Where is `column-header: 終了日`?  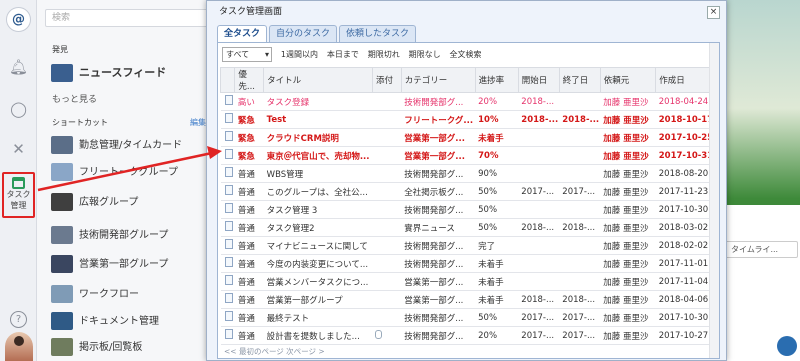 column-header: 終了日 is located at coordinates (579, 80).